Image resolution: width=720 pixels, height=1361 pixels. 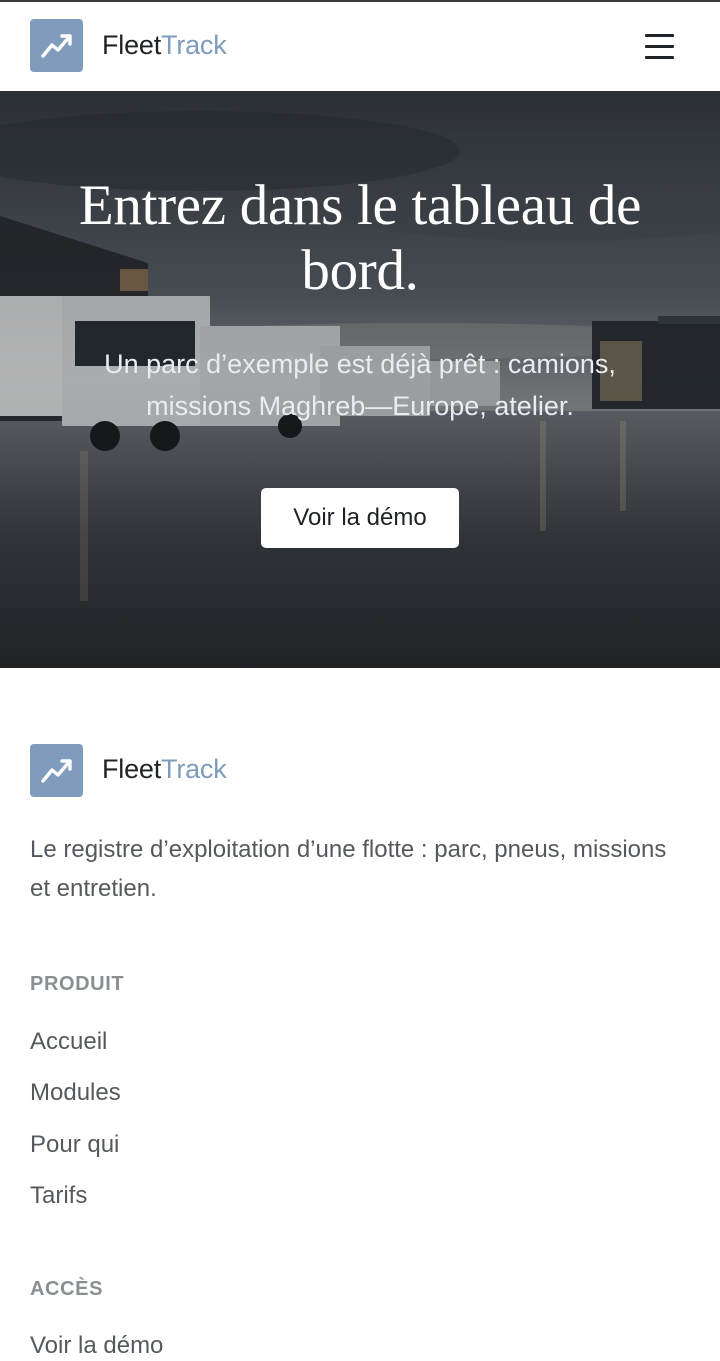 I want to click on footer-brand-part2: Track, so click(x=194, y=769).